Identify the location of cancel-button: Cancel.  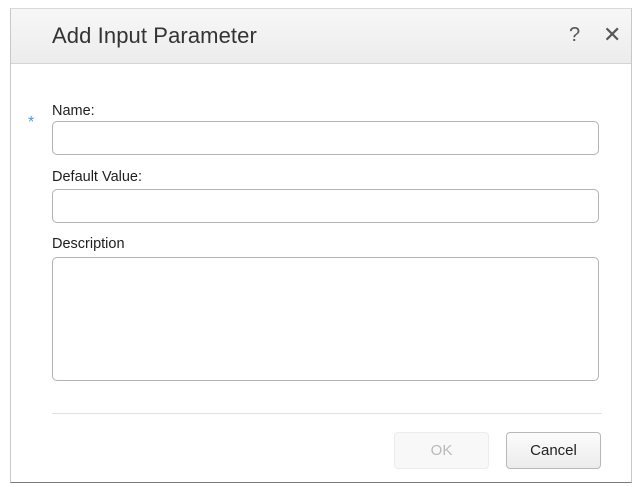
(553, 450).